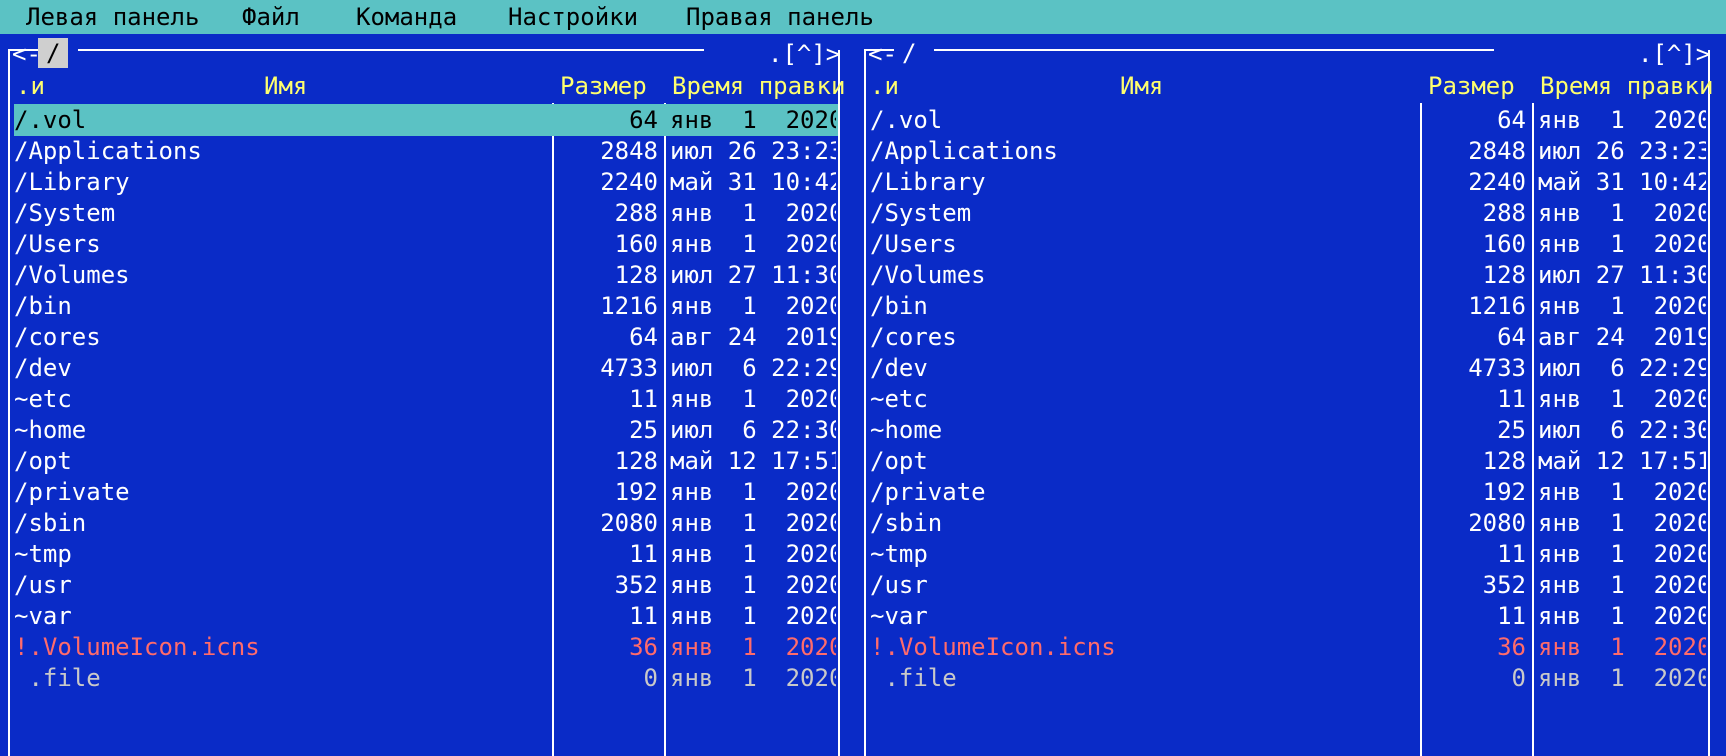 The height and width of the screenshot is (756, 1726). I want to click on menu-command: Команда, so click(406, 17).